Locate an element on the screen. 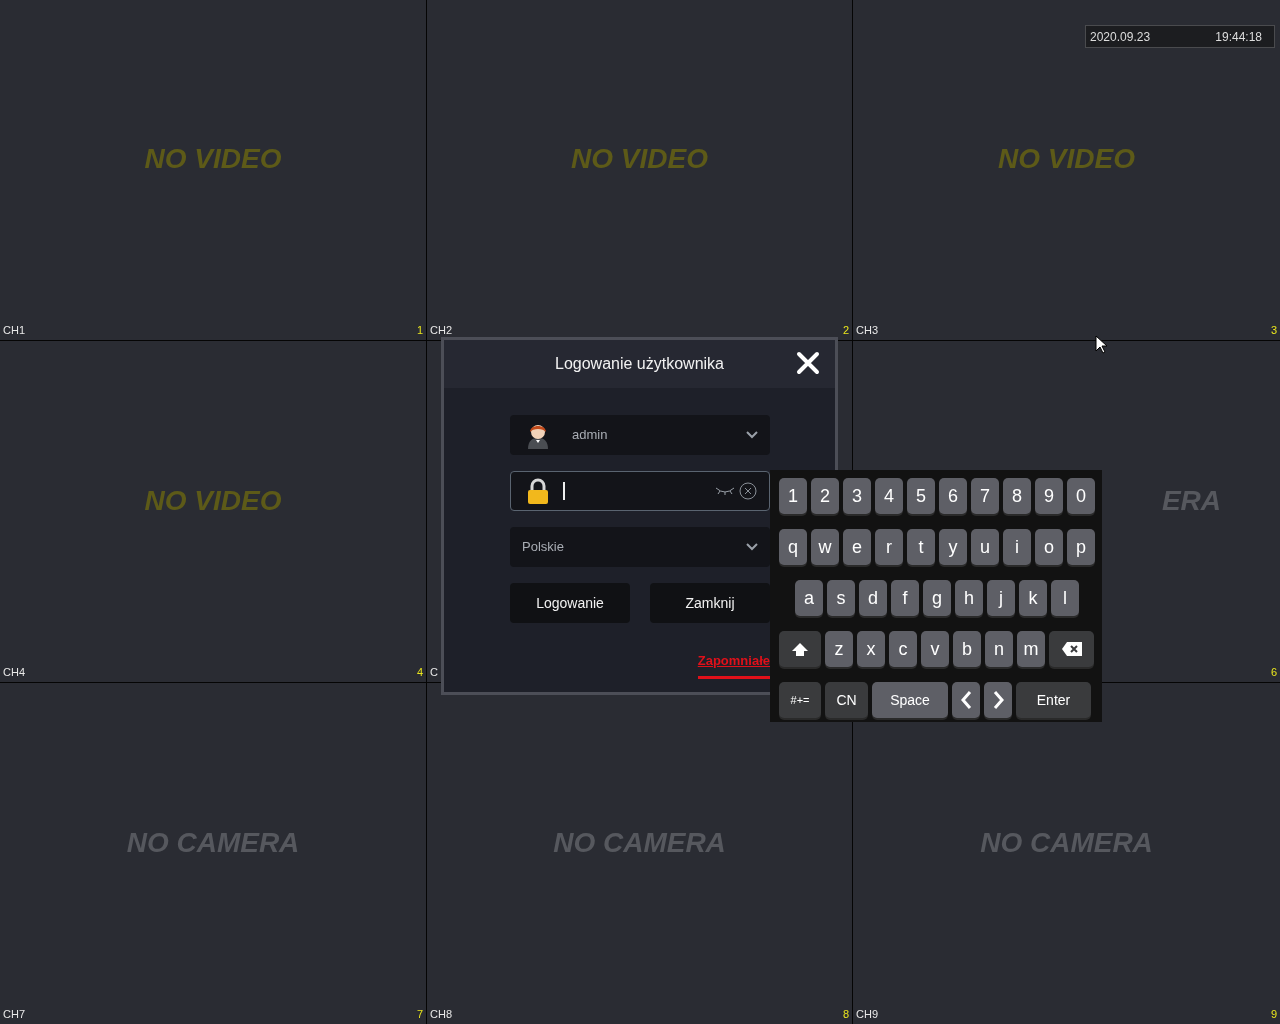 The height and width of the screenshot is (1024, 1280). channel-number: 4 is located at coordinates (419, 672).